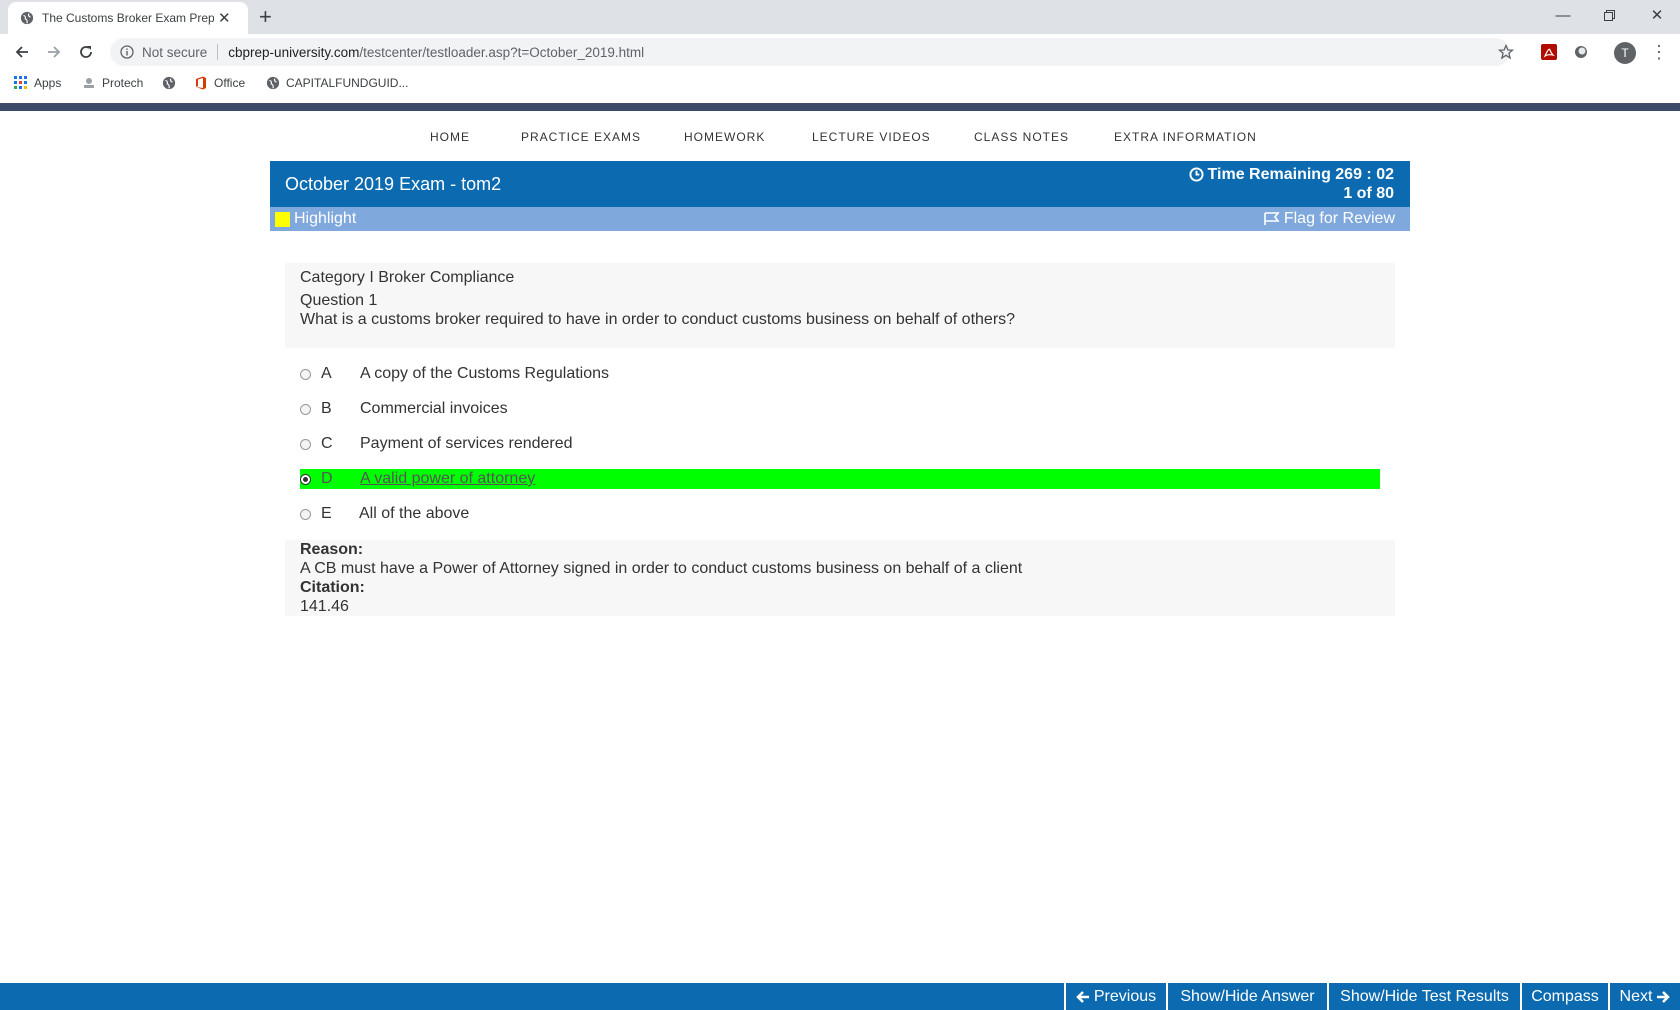  What do you see at coordinates (332, 587) in the screenshot?
I see `citation-label: Citation:` at bounding box center [332, 587].